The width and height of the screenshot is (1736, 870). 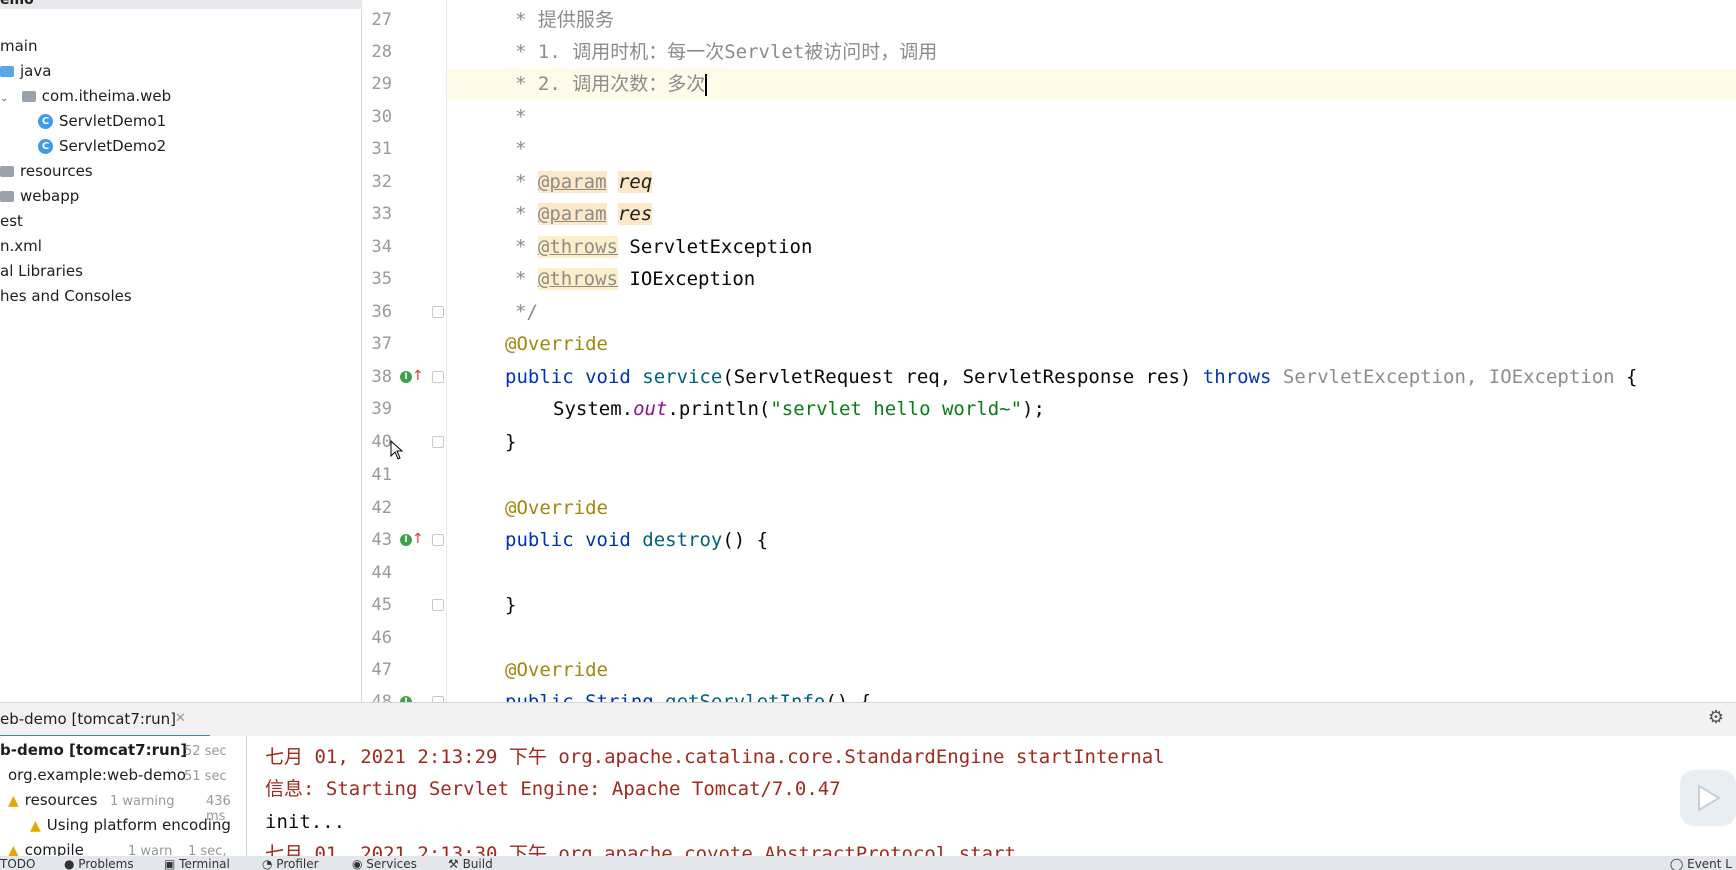 I want to click on run-tree-item: ▲ resources, so click(x=52, y=800).